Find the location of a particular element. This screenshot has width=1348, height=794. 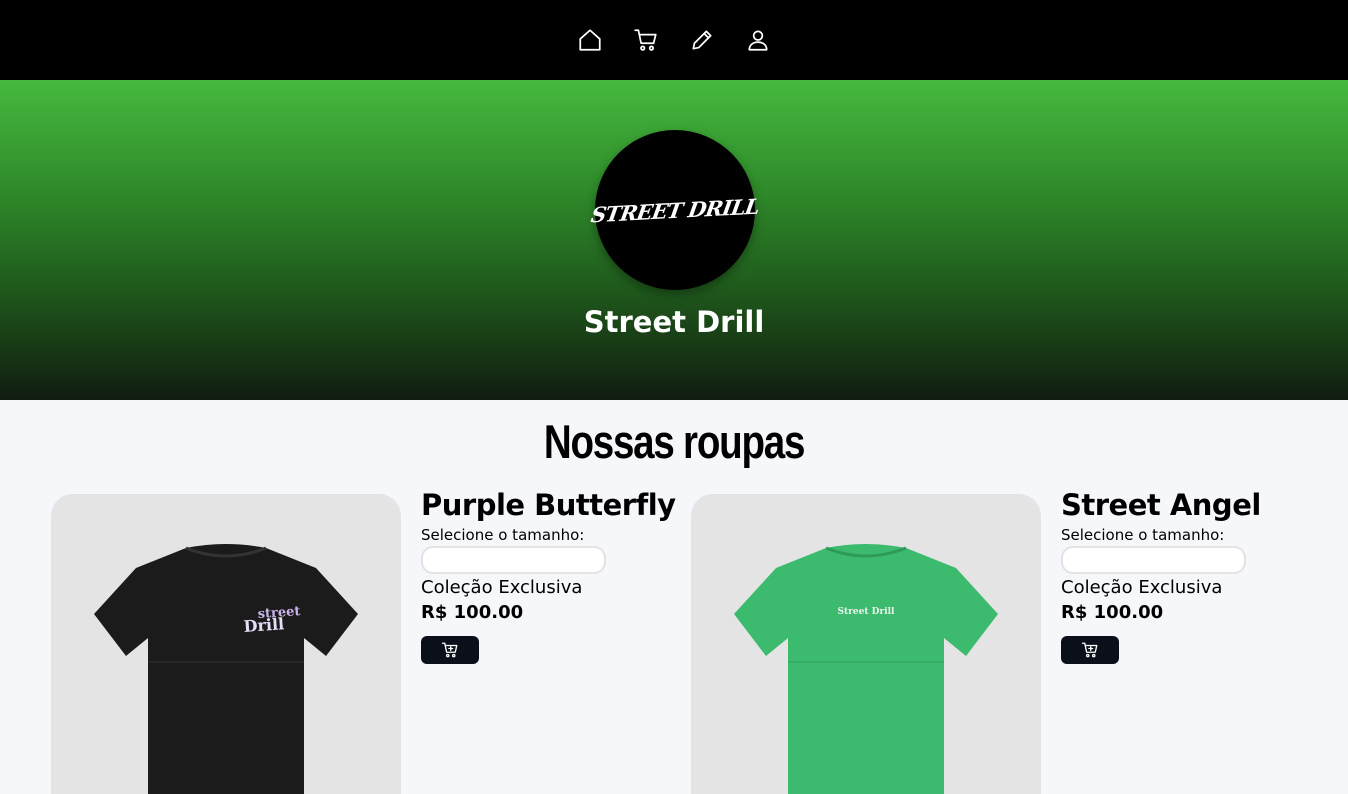

product-image: street Drill is located at coordinates (226, 644).